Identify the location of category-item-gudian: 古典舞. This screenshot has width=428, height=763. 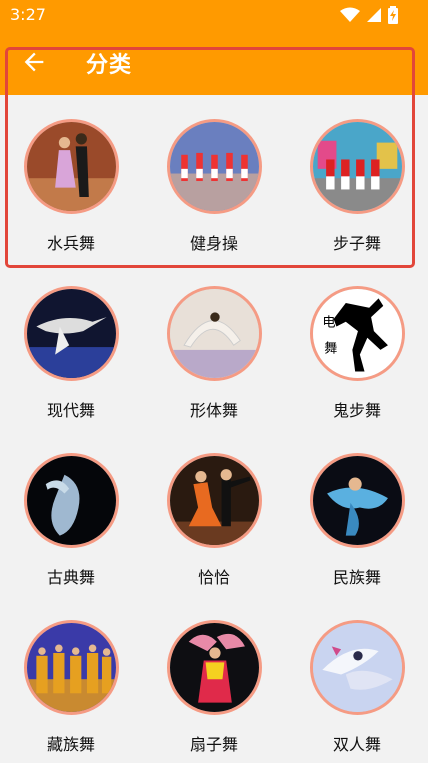
(71, 512).